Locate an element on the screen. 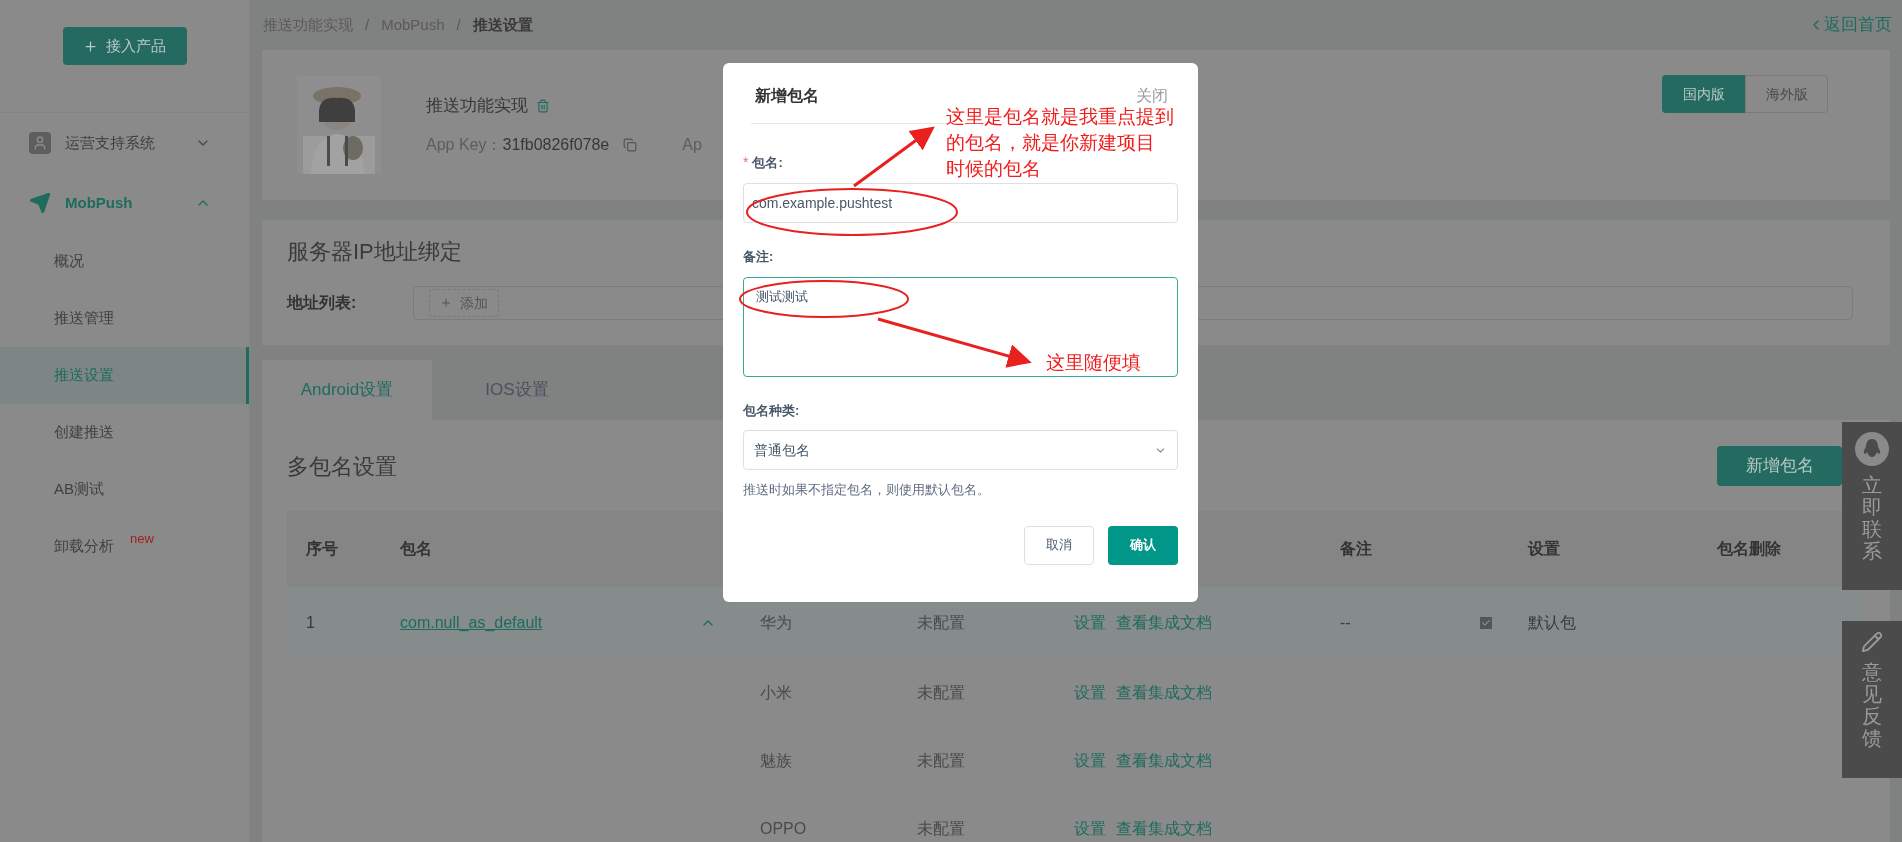  table-cell-text: 魅族 is located at coordinates (776, 761).